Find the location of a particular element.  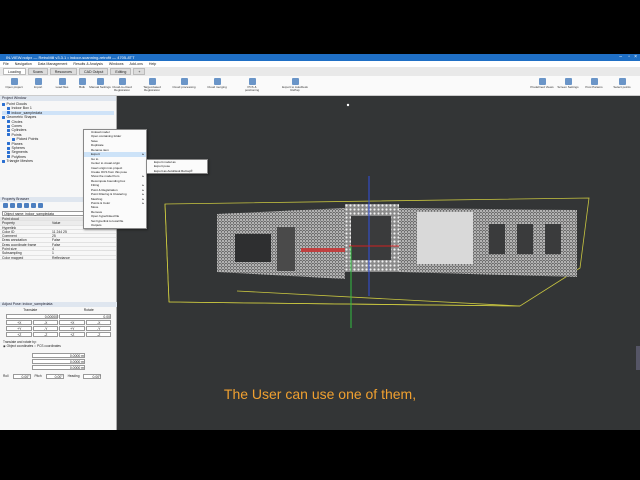

ribbon-pcs-positioning: PCS & positioning is located at coordinates (252, 85).